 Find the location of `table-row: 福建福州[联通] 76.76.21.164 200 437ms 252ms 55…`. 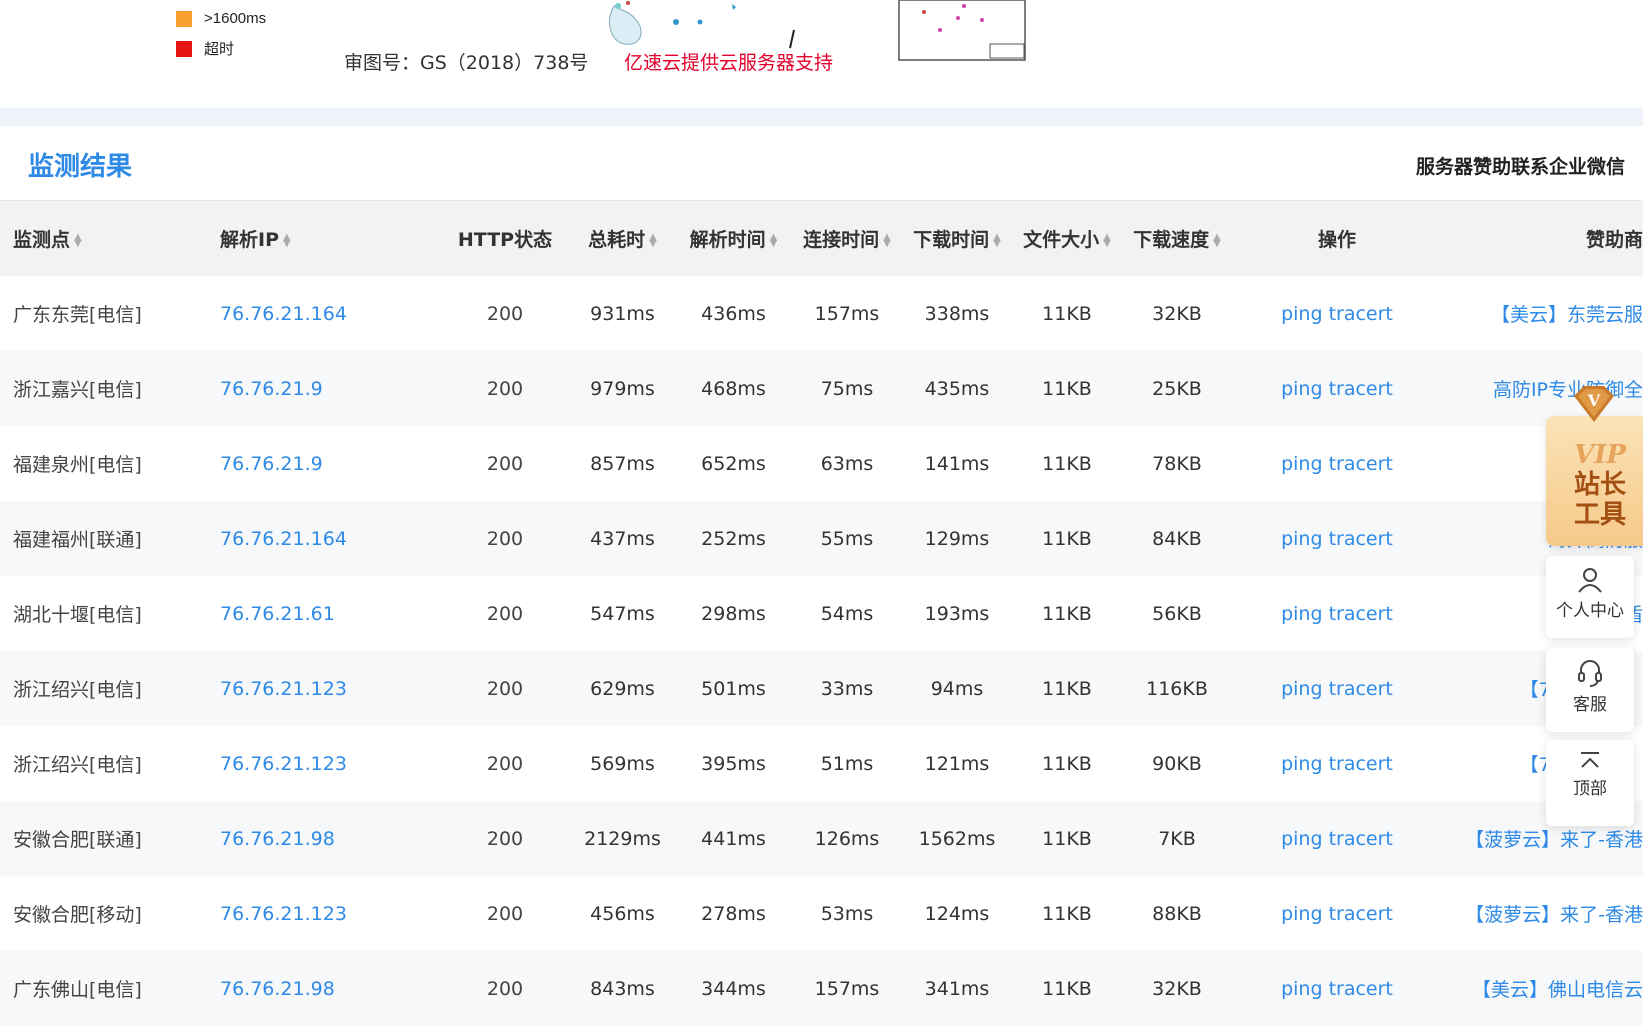

table-row: 福建福州[联通] 76.76.21.164 200 437ms 252ms 55… is located at coordinates (821, 538).